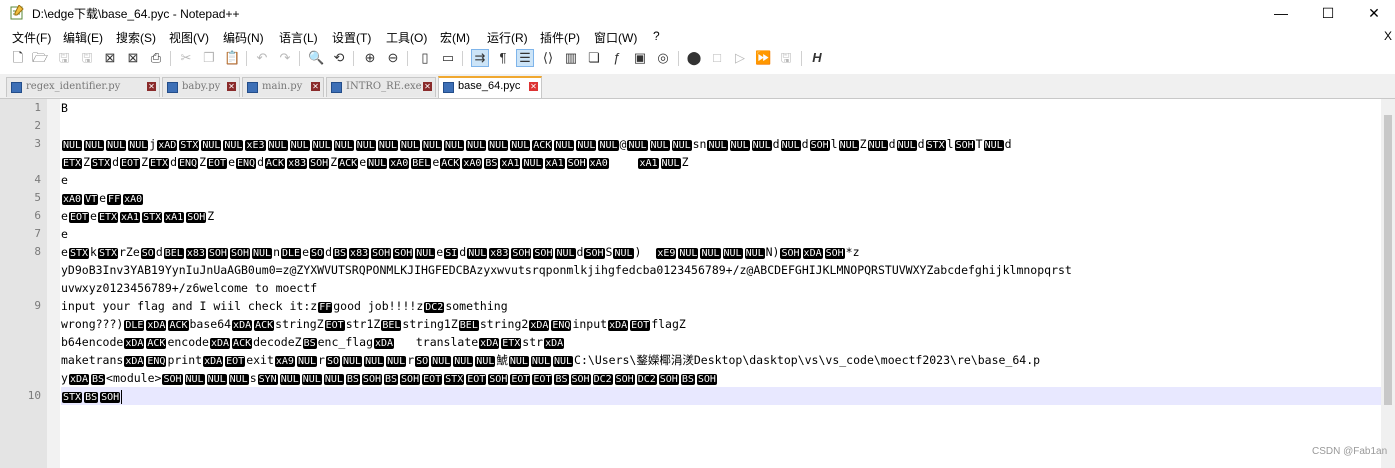 Image resolution: width=1395 pixels, height=468 pixels. I want to click on scrollbar-thumb, so click(1388, 260).